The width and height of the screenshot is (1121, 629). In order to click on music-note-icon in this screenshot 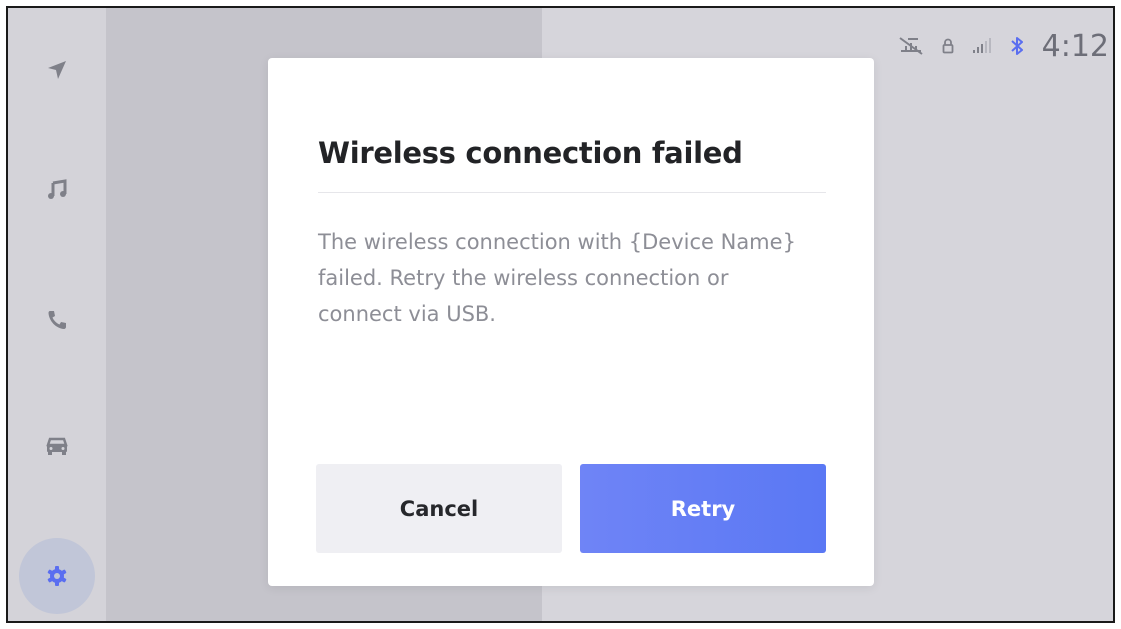, I will do `click(57, 190)`.